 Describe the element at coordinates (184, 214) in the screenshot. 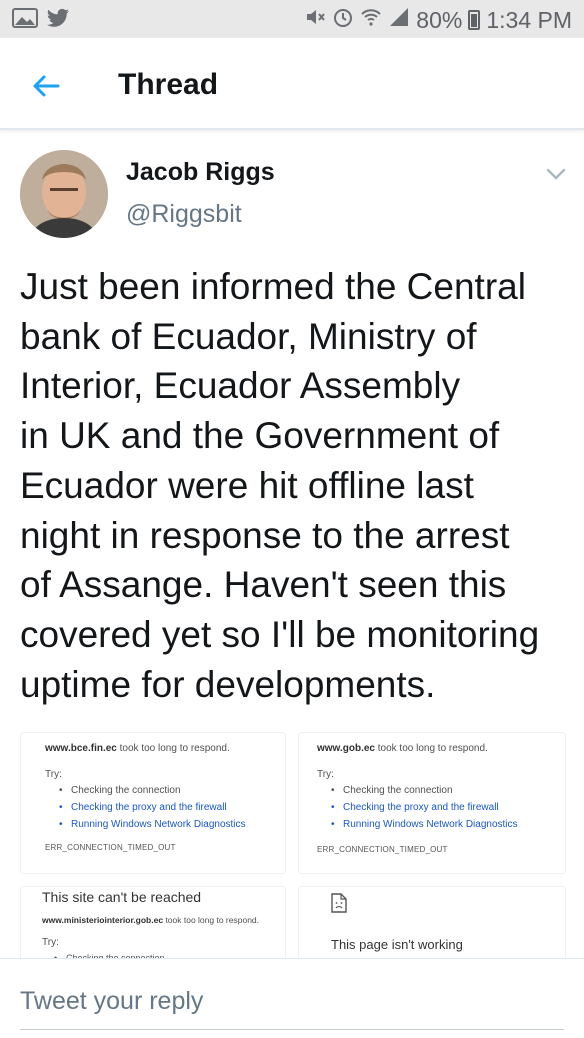

I see `author-handle: @Riggsbit` at that location.